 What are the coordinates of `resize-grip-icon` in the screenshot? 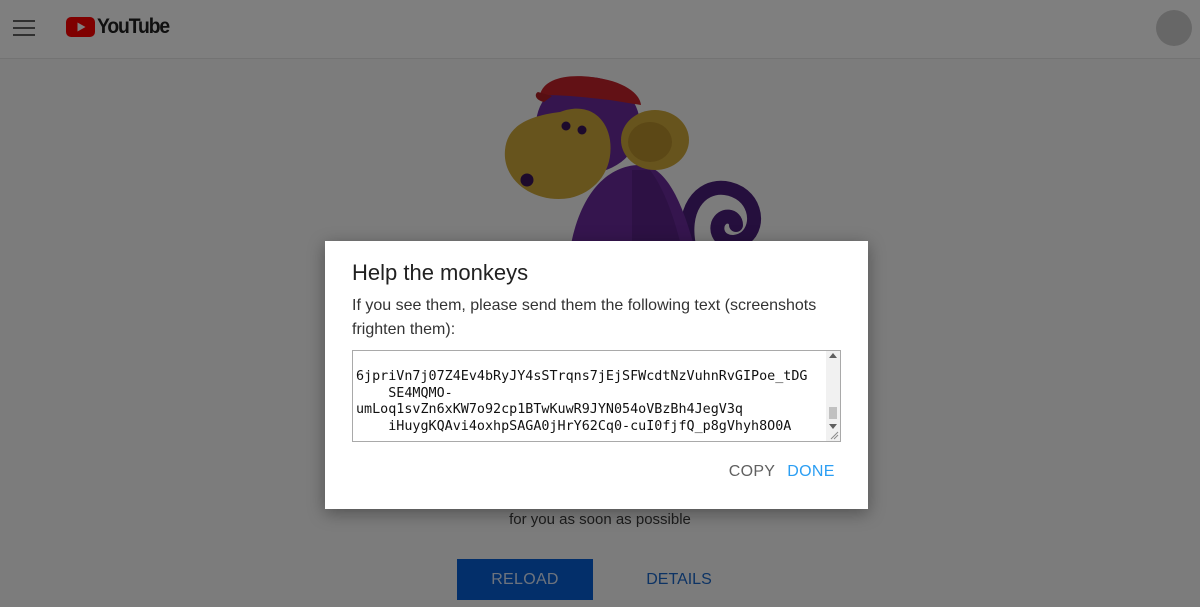 It's located at (834, 435).